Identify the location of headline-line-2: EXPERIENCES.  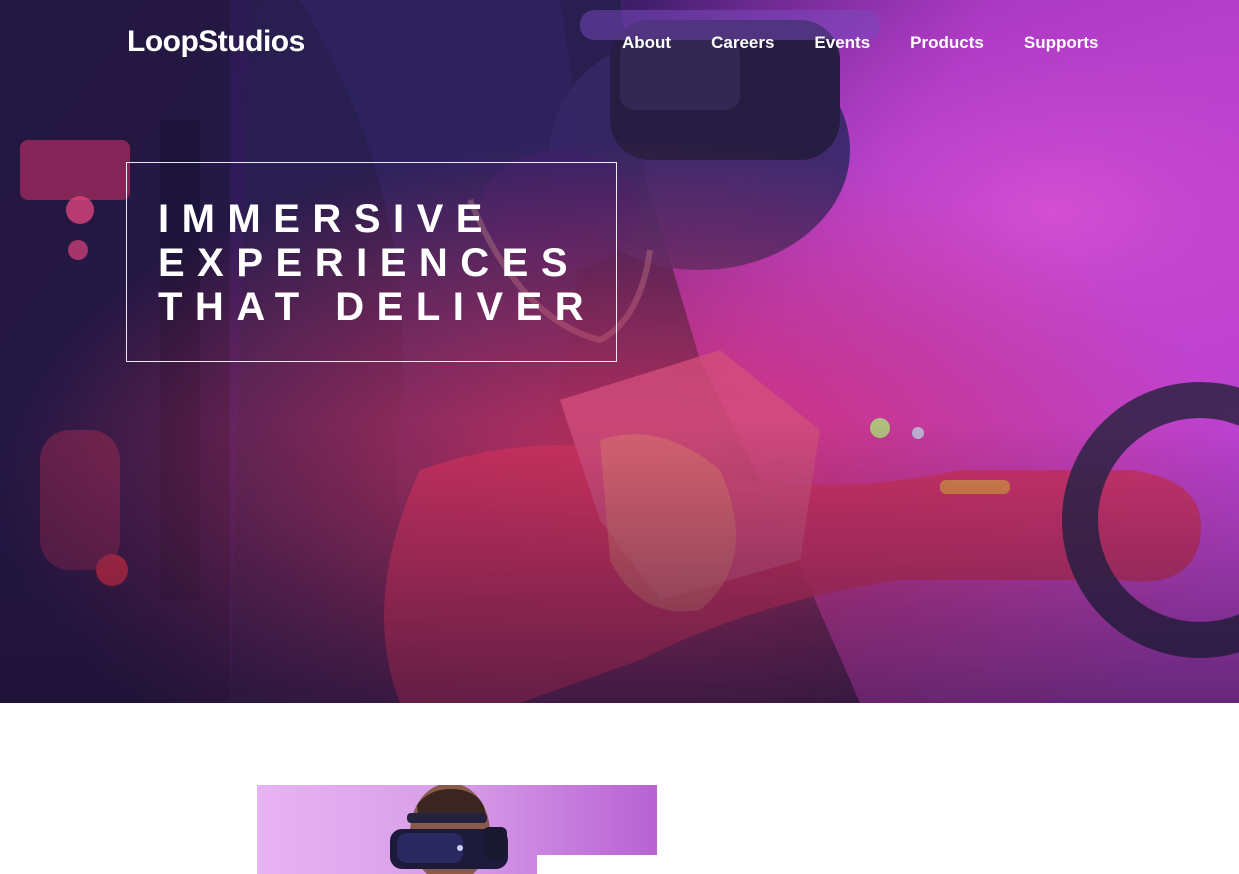
(369, 263).